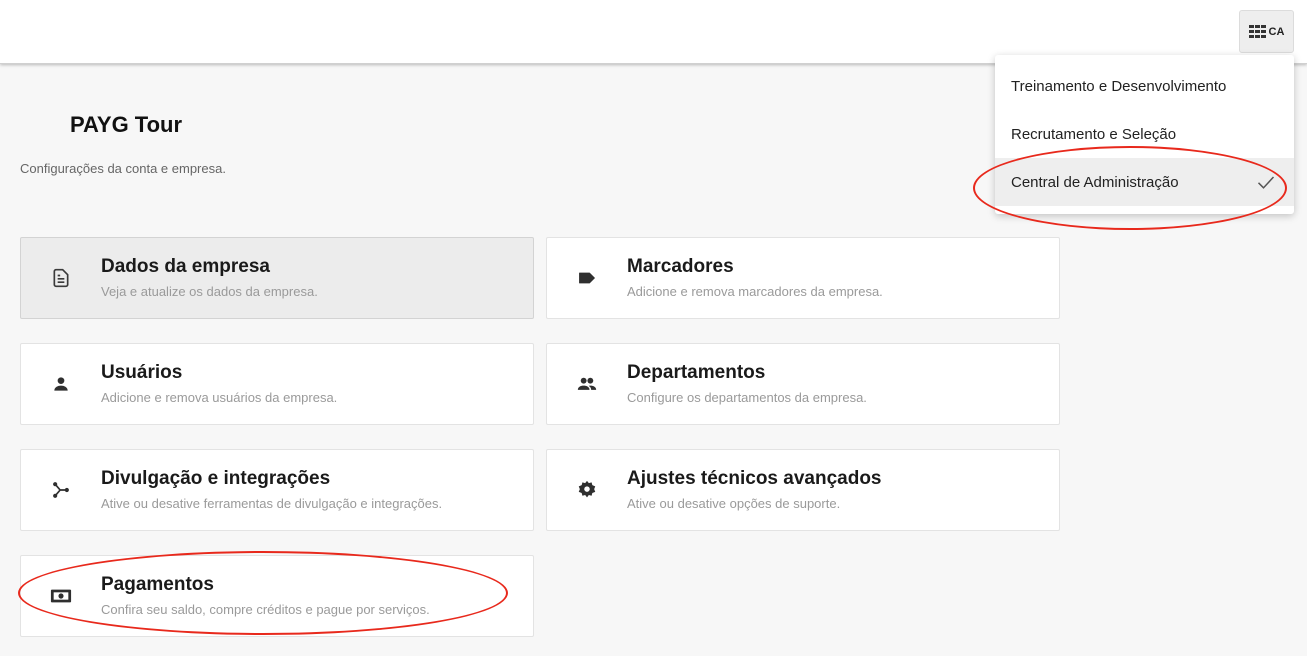 The image size is (1307, 656). Describe the element at coordinates (754, 478) in the screenshot. I see `card-title: Ajustes técnicos avançados` at that location.